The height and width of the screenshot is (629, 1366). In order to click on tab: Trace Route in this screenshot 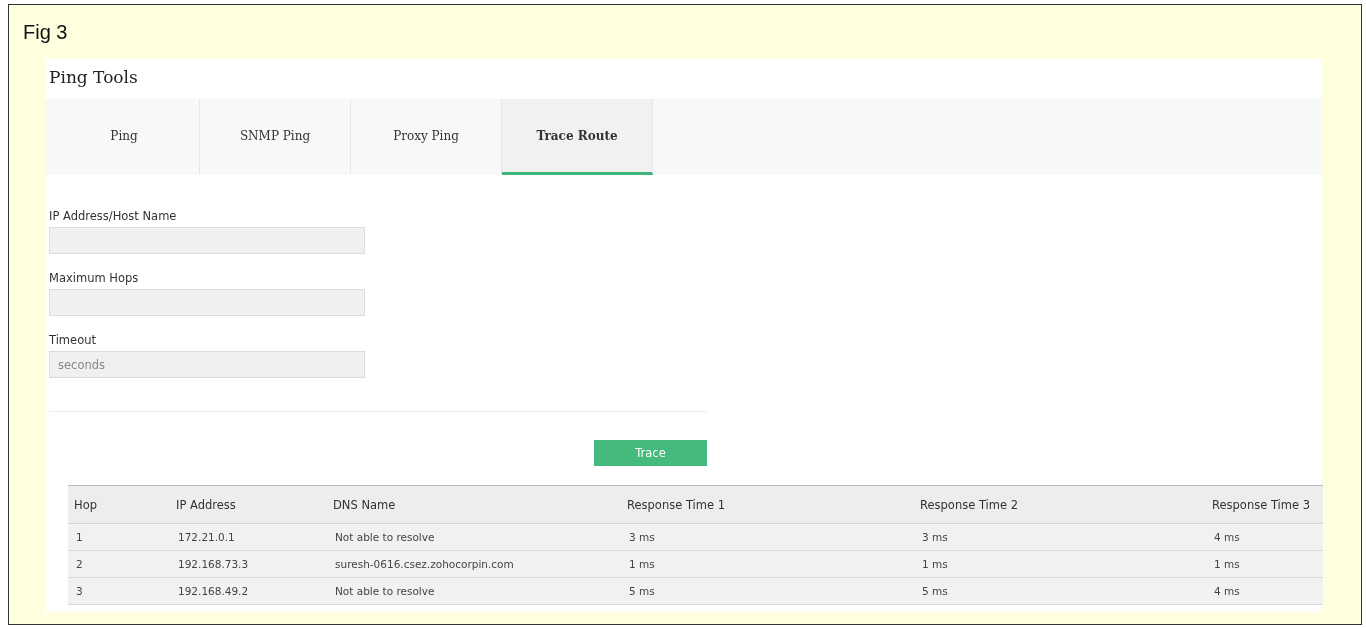, I will do `click(577, 137)`.